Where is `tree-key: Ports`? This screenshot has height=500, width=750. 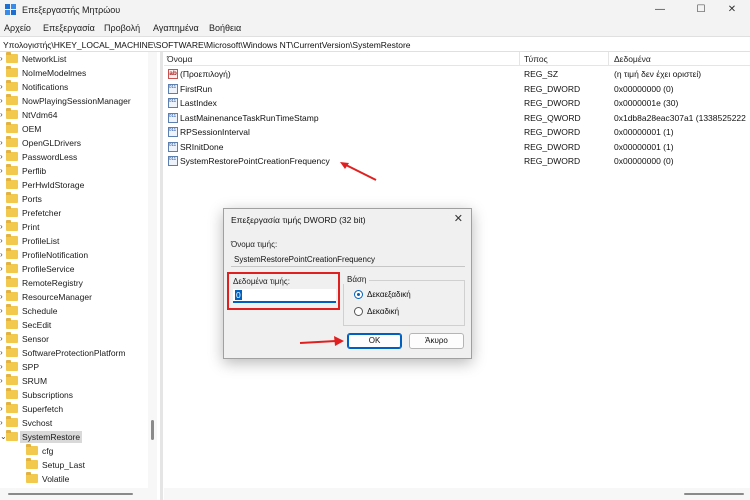
tree-key: Ports is located at coordinates (74, 199).